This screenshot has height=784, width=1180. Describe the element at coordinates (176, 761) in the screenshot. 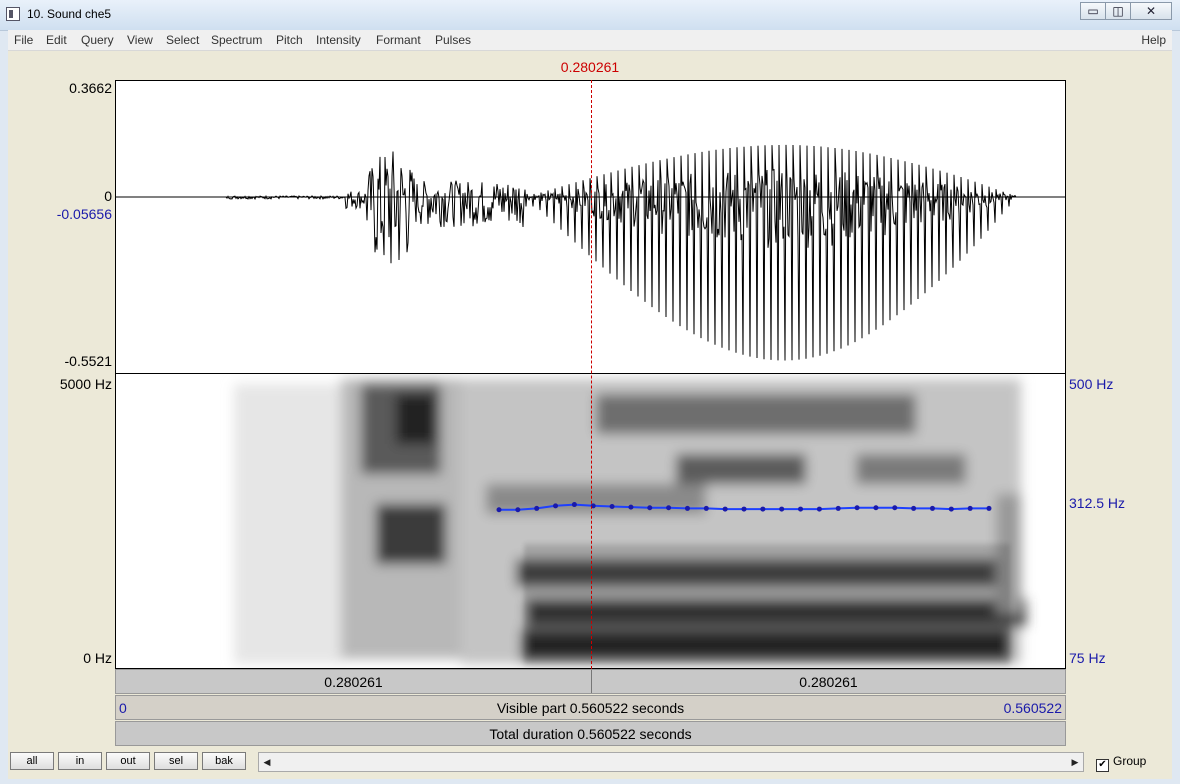

I see `zoom-sel-button: sel` at that location.